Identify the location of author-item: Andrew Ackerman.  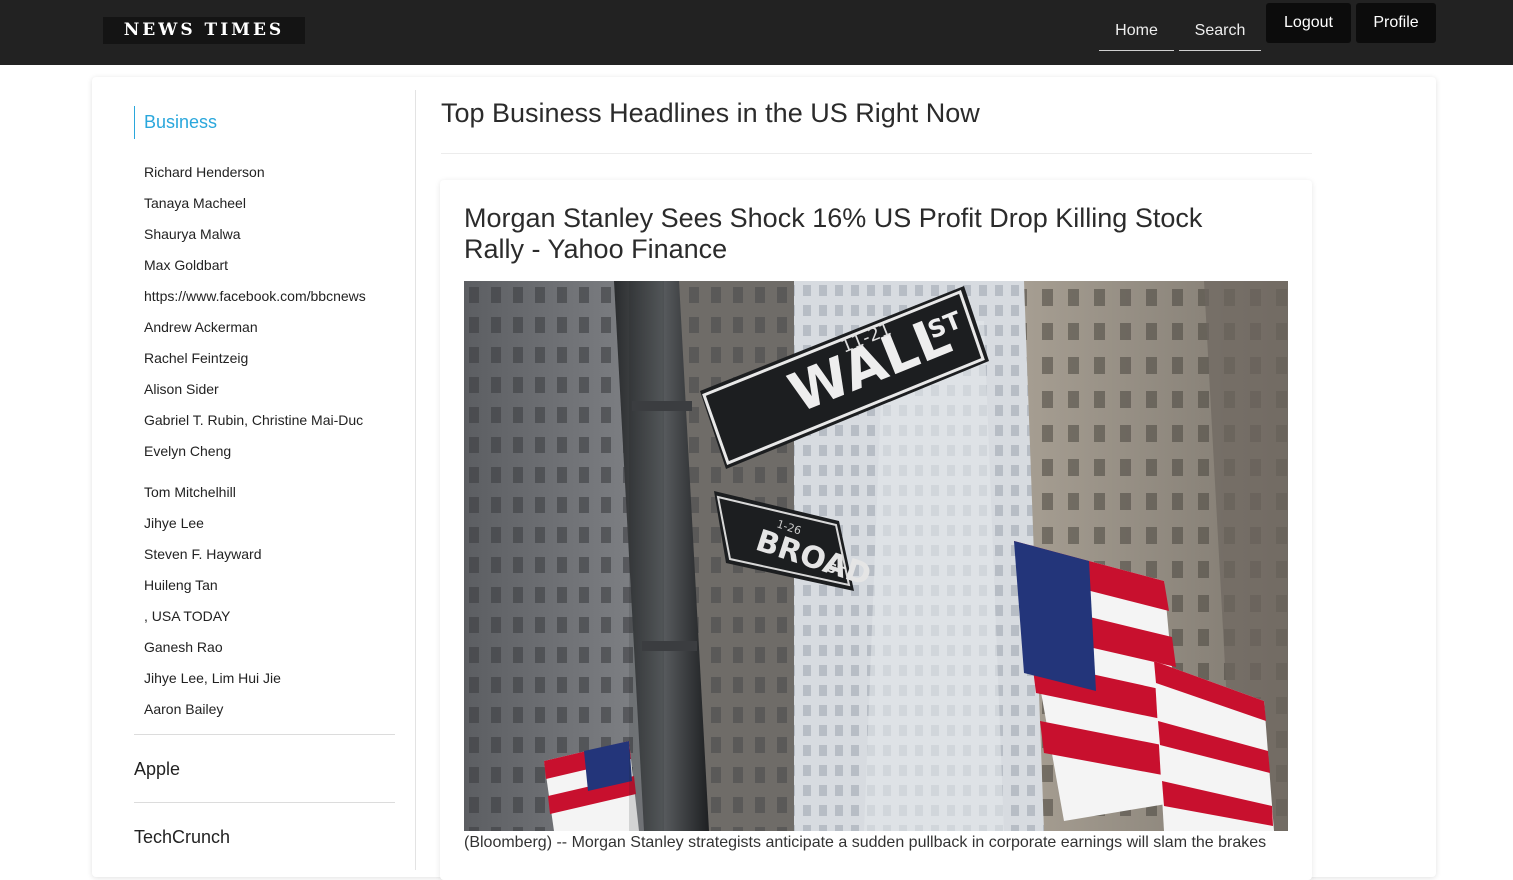
(201, 327).